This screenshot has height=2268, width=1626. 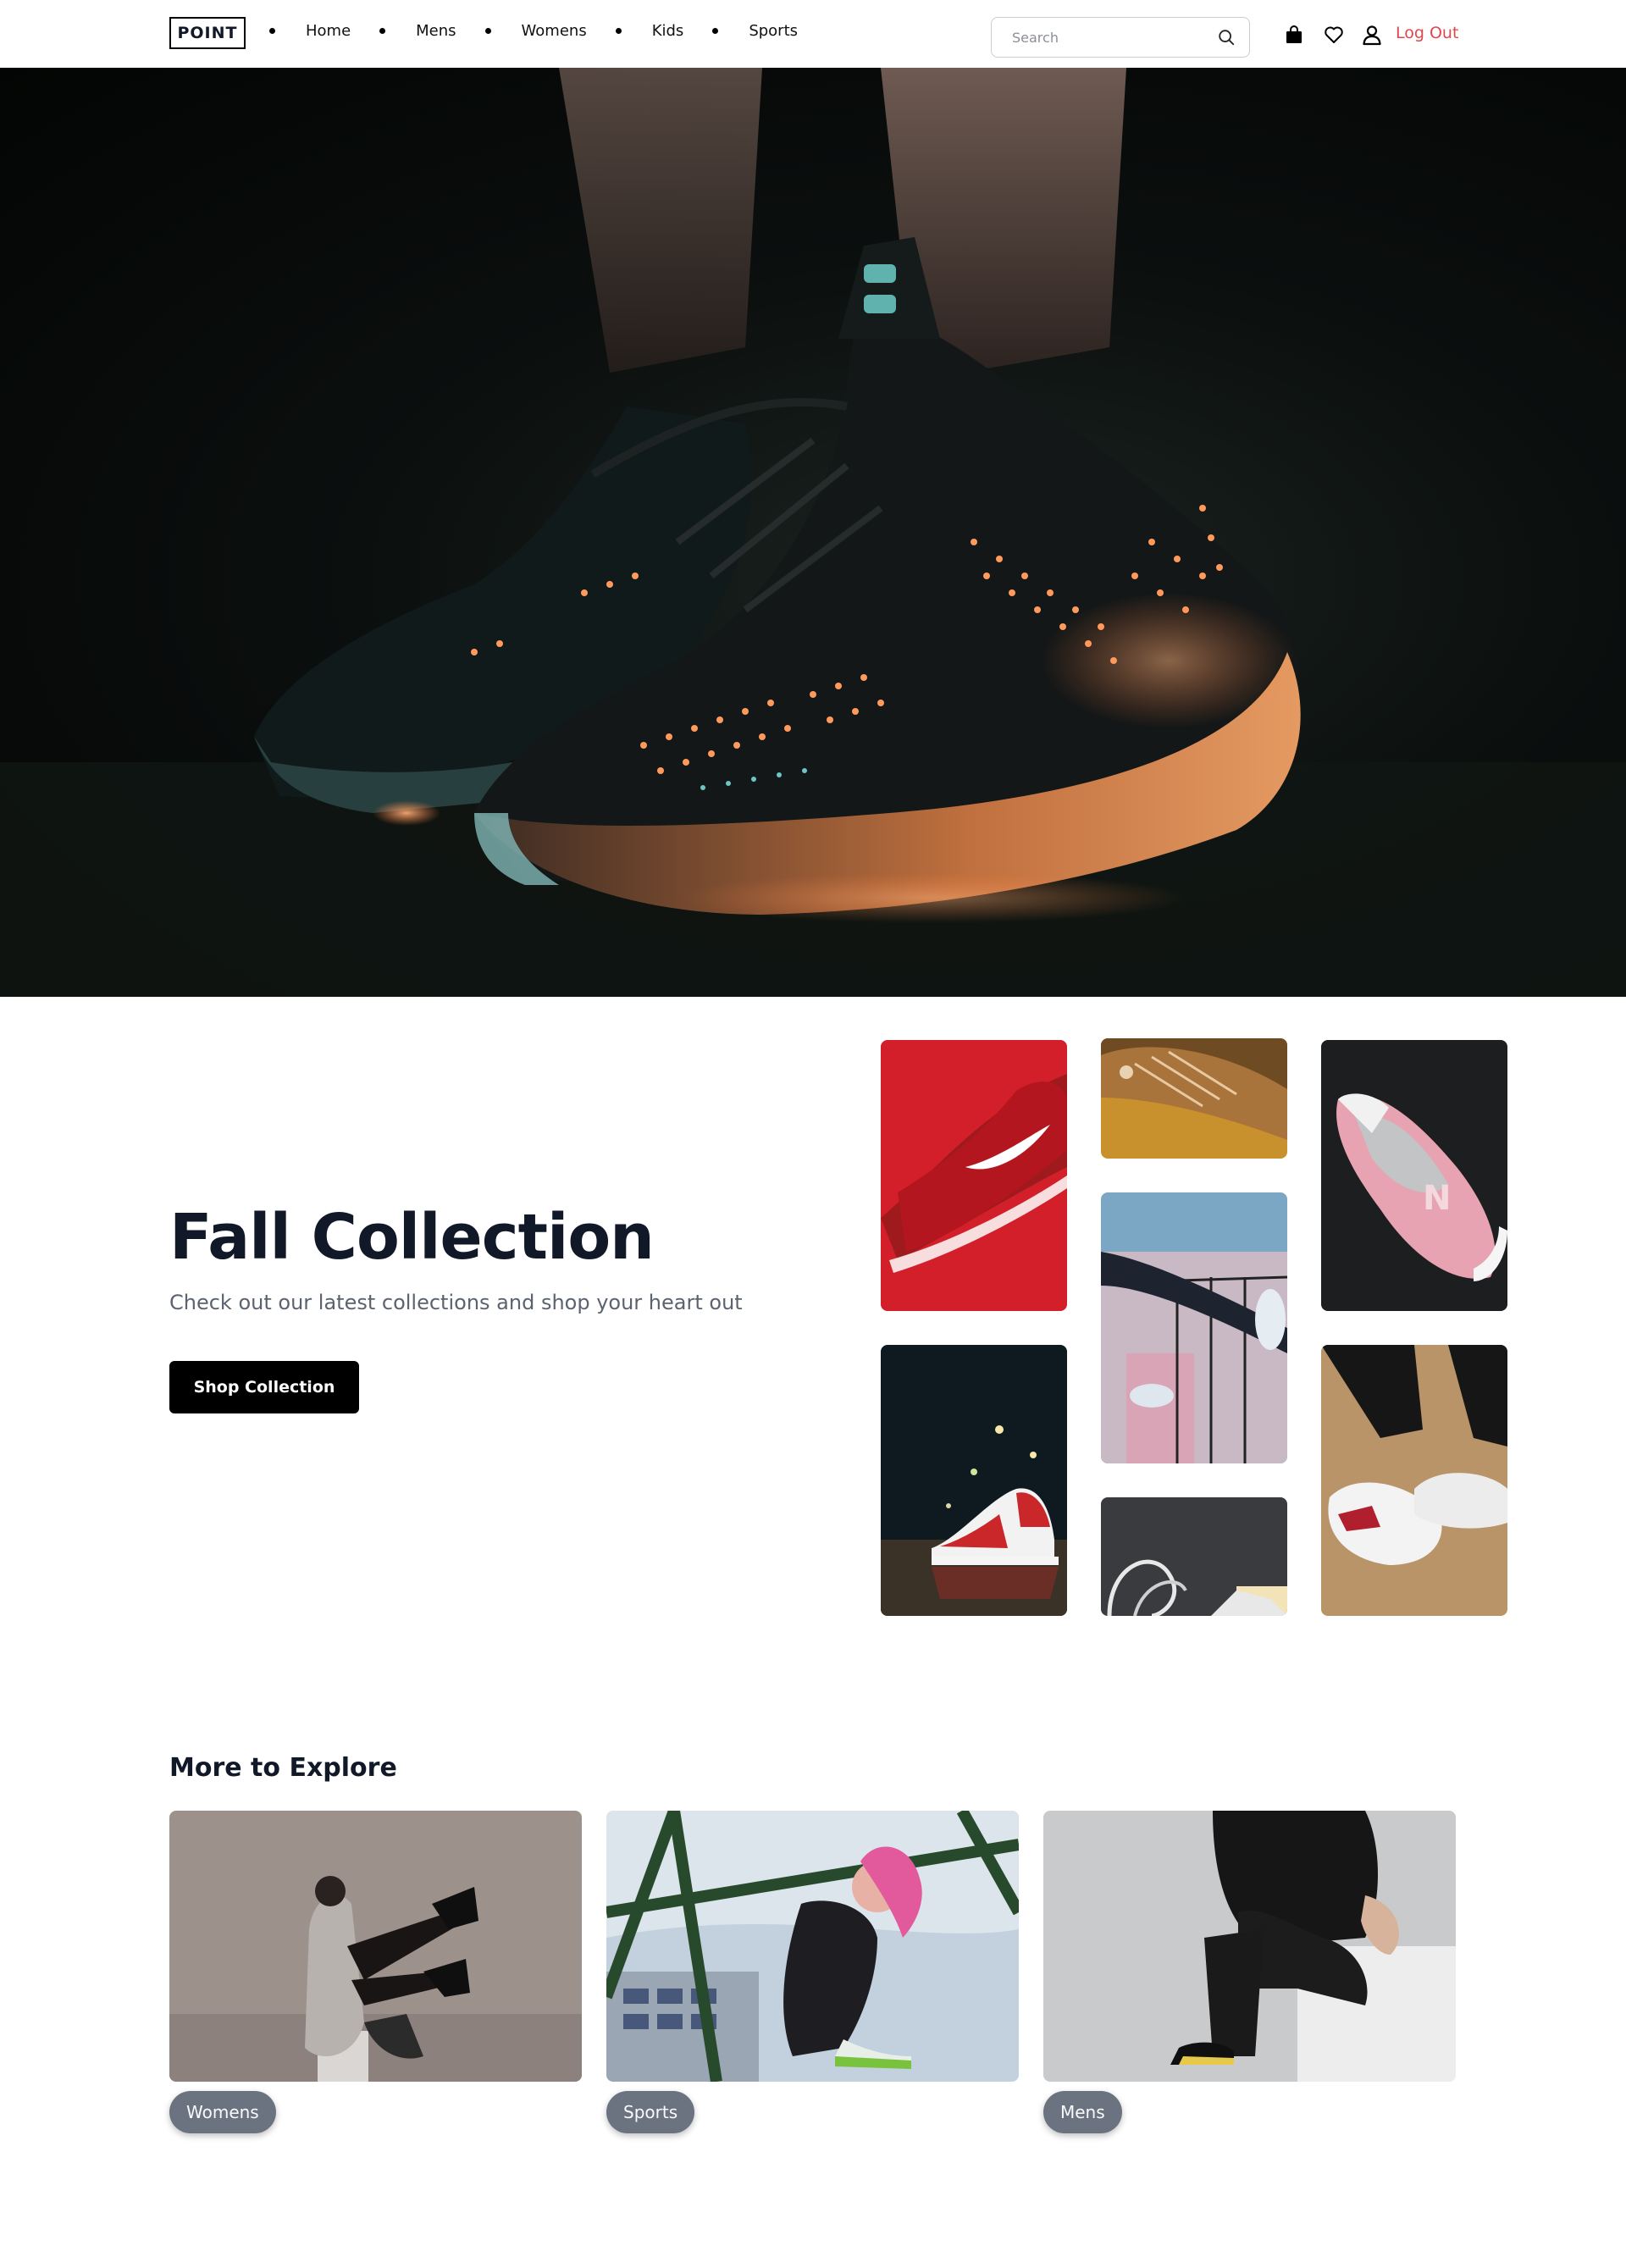 What do you see at coordinates (1105, 37) in the screenshot?
I see `search-input` at bounding box center [1105, 37].